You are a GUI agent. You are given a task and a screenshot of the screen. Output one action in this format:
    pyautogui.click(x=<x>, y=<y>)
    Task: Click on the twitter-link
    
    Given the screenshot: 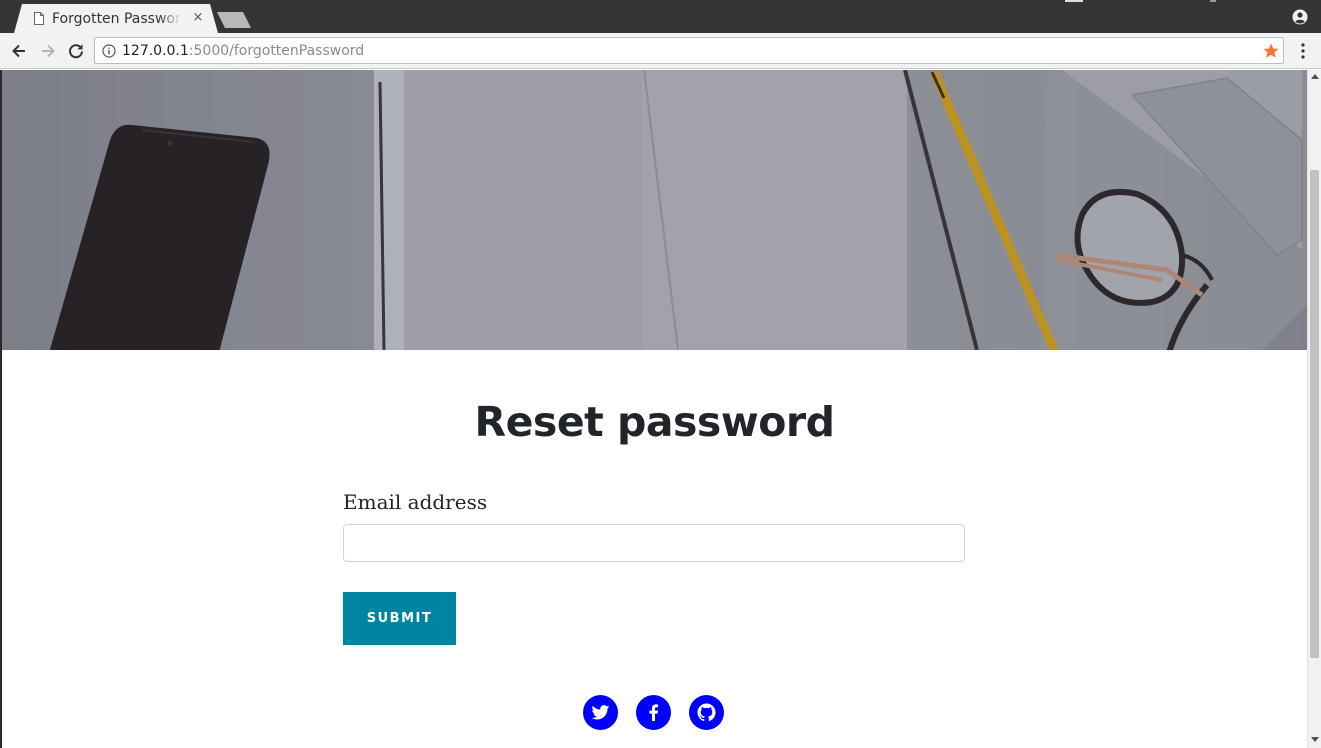 What is the action you would take?
    pyautogui.click(x=600, y=712)
    